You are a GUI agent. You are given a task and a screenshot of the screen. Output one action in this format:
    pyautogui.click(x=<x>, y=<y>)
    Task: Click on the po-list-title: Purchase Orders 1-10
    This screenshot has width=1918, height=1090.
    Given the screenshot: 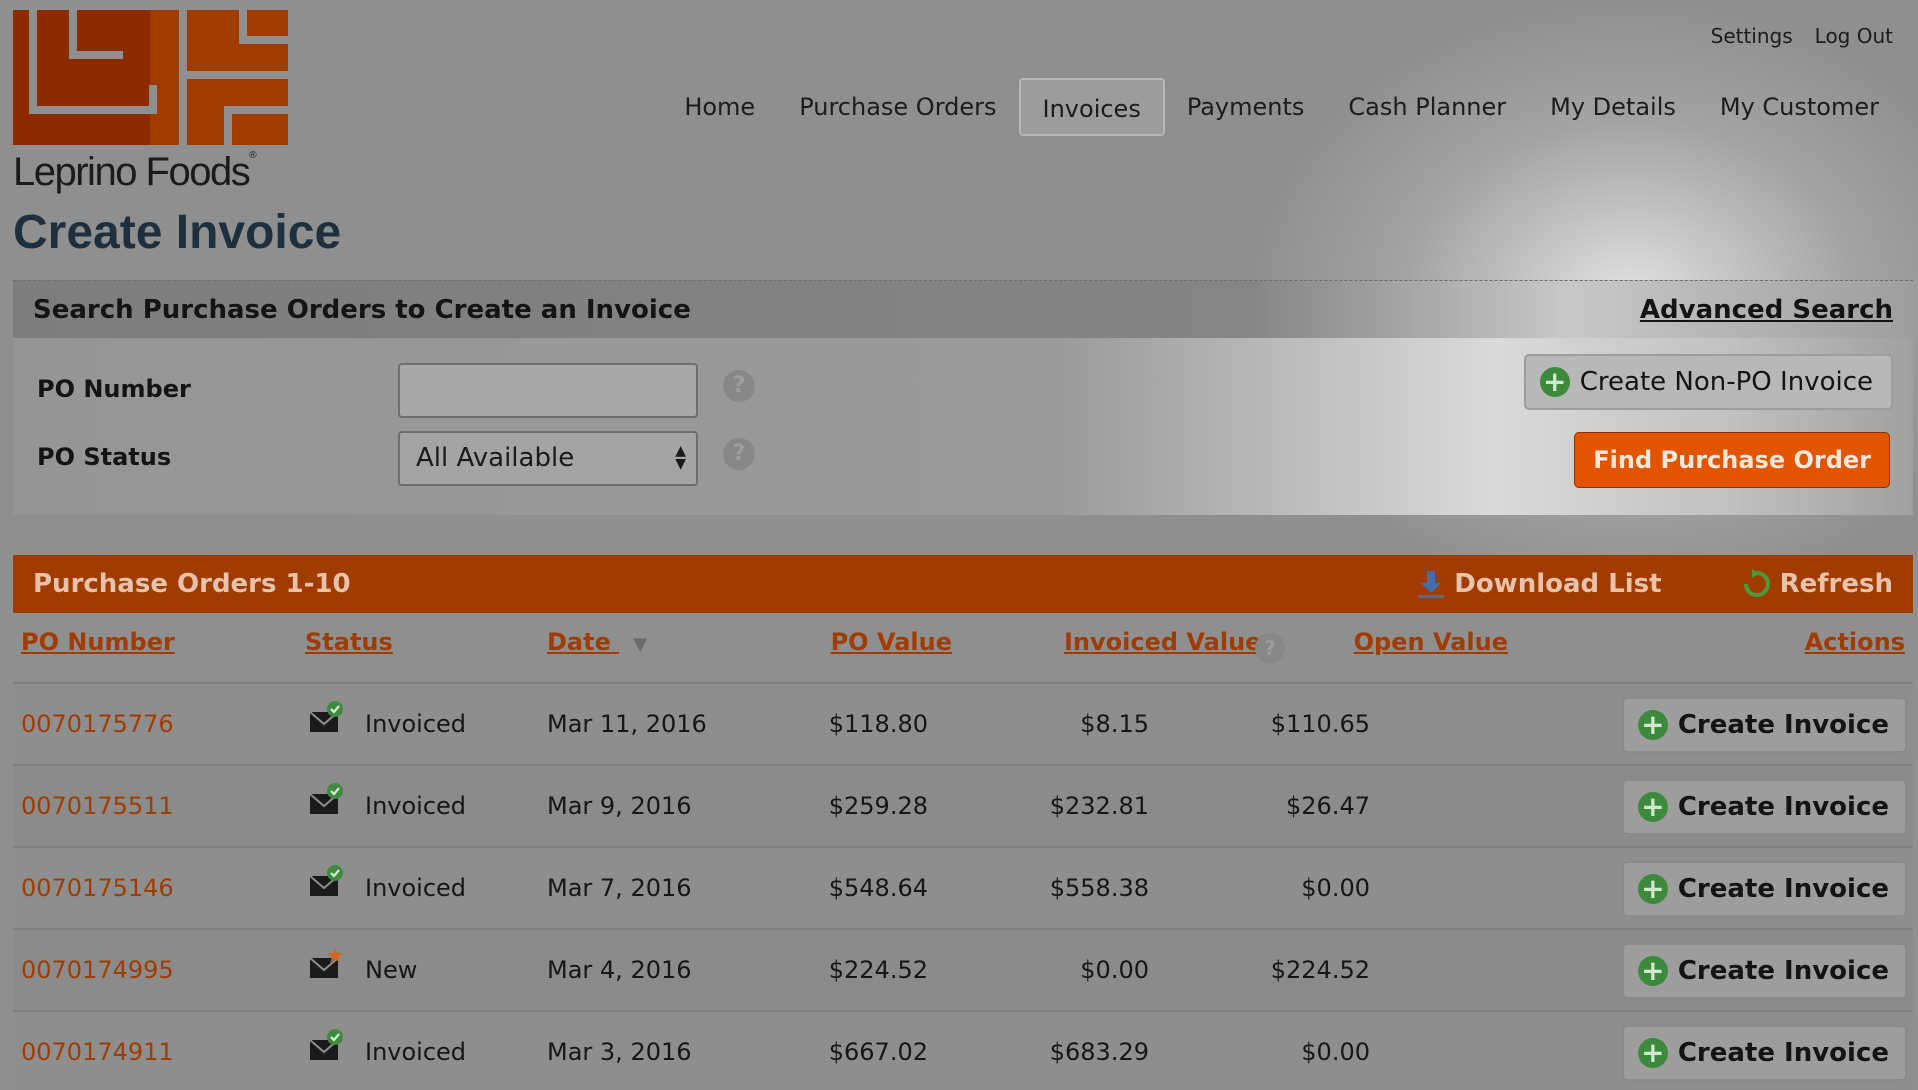 What is the action you would take?
    pyautogui.click(x=192, y=584)
    